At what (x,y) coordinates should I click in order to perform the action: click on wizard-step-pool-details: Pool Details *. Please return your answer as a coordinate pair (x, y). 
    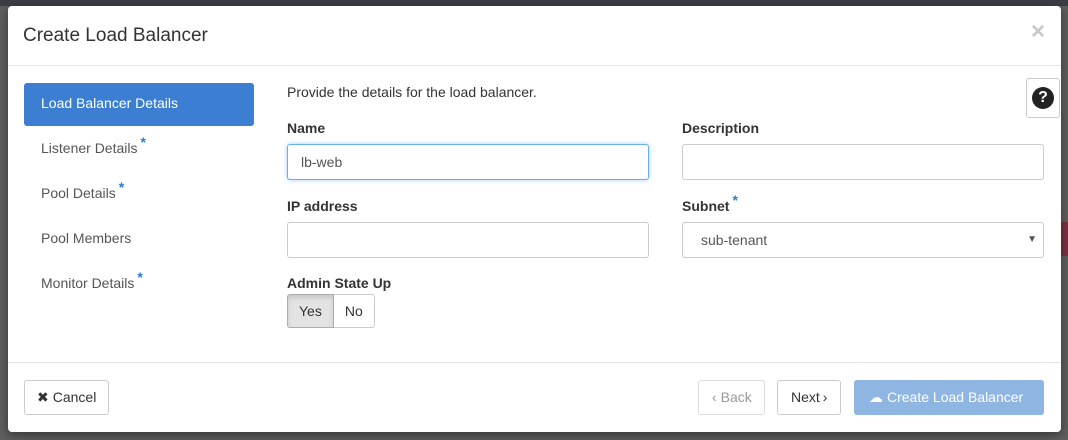
    Looking at the image, I should click on (139, 194).